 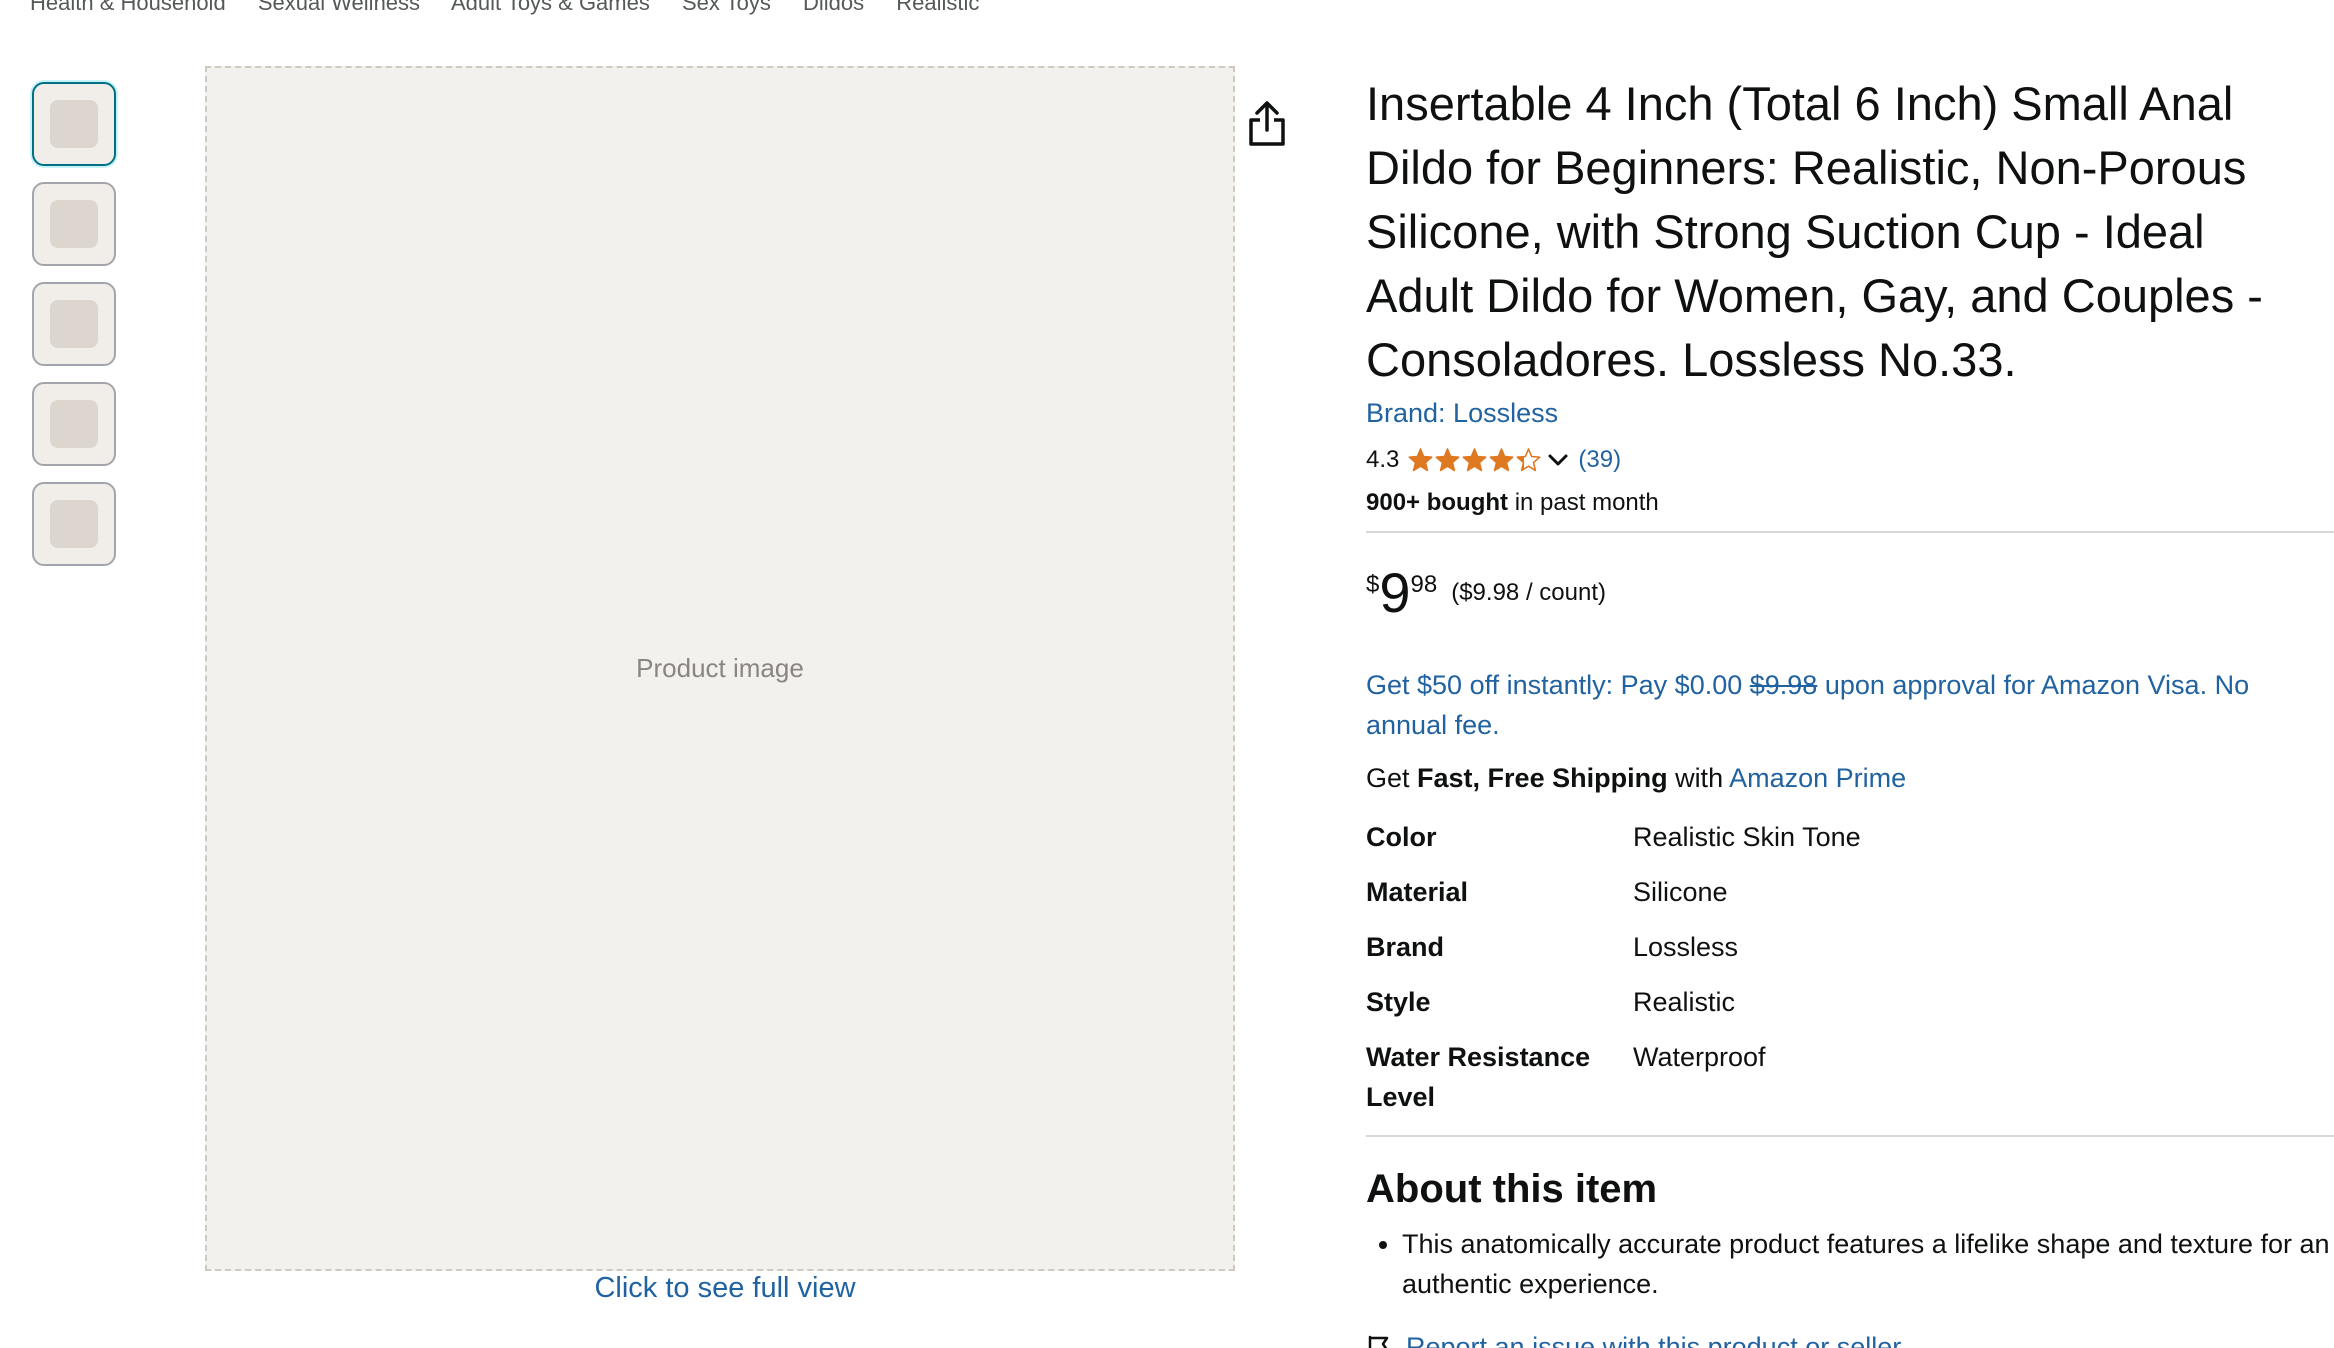 What do you see at coordinates (1417, 892) in the screenshot?
I see `spec-key: Material` at bounding box center [1417, 892].